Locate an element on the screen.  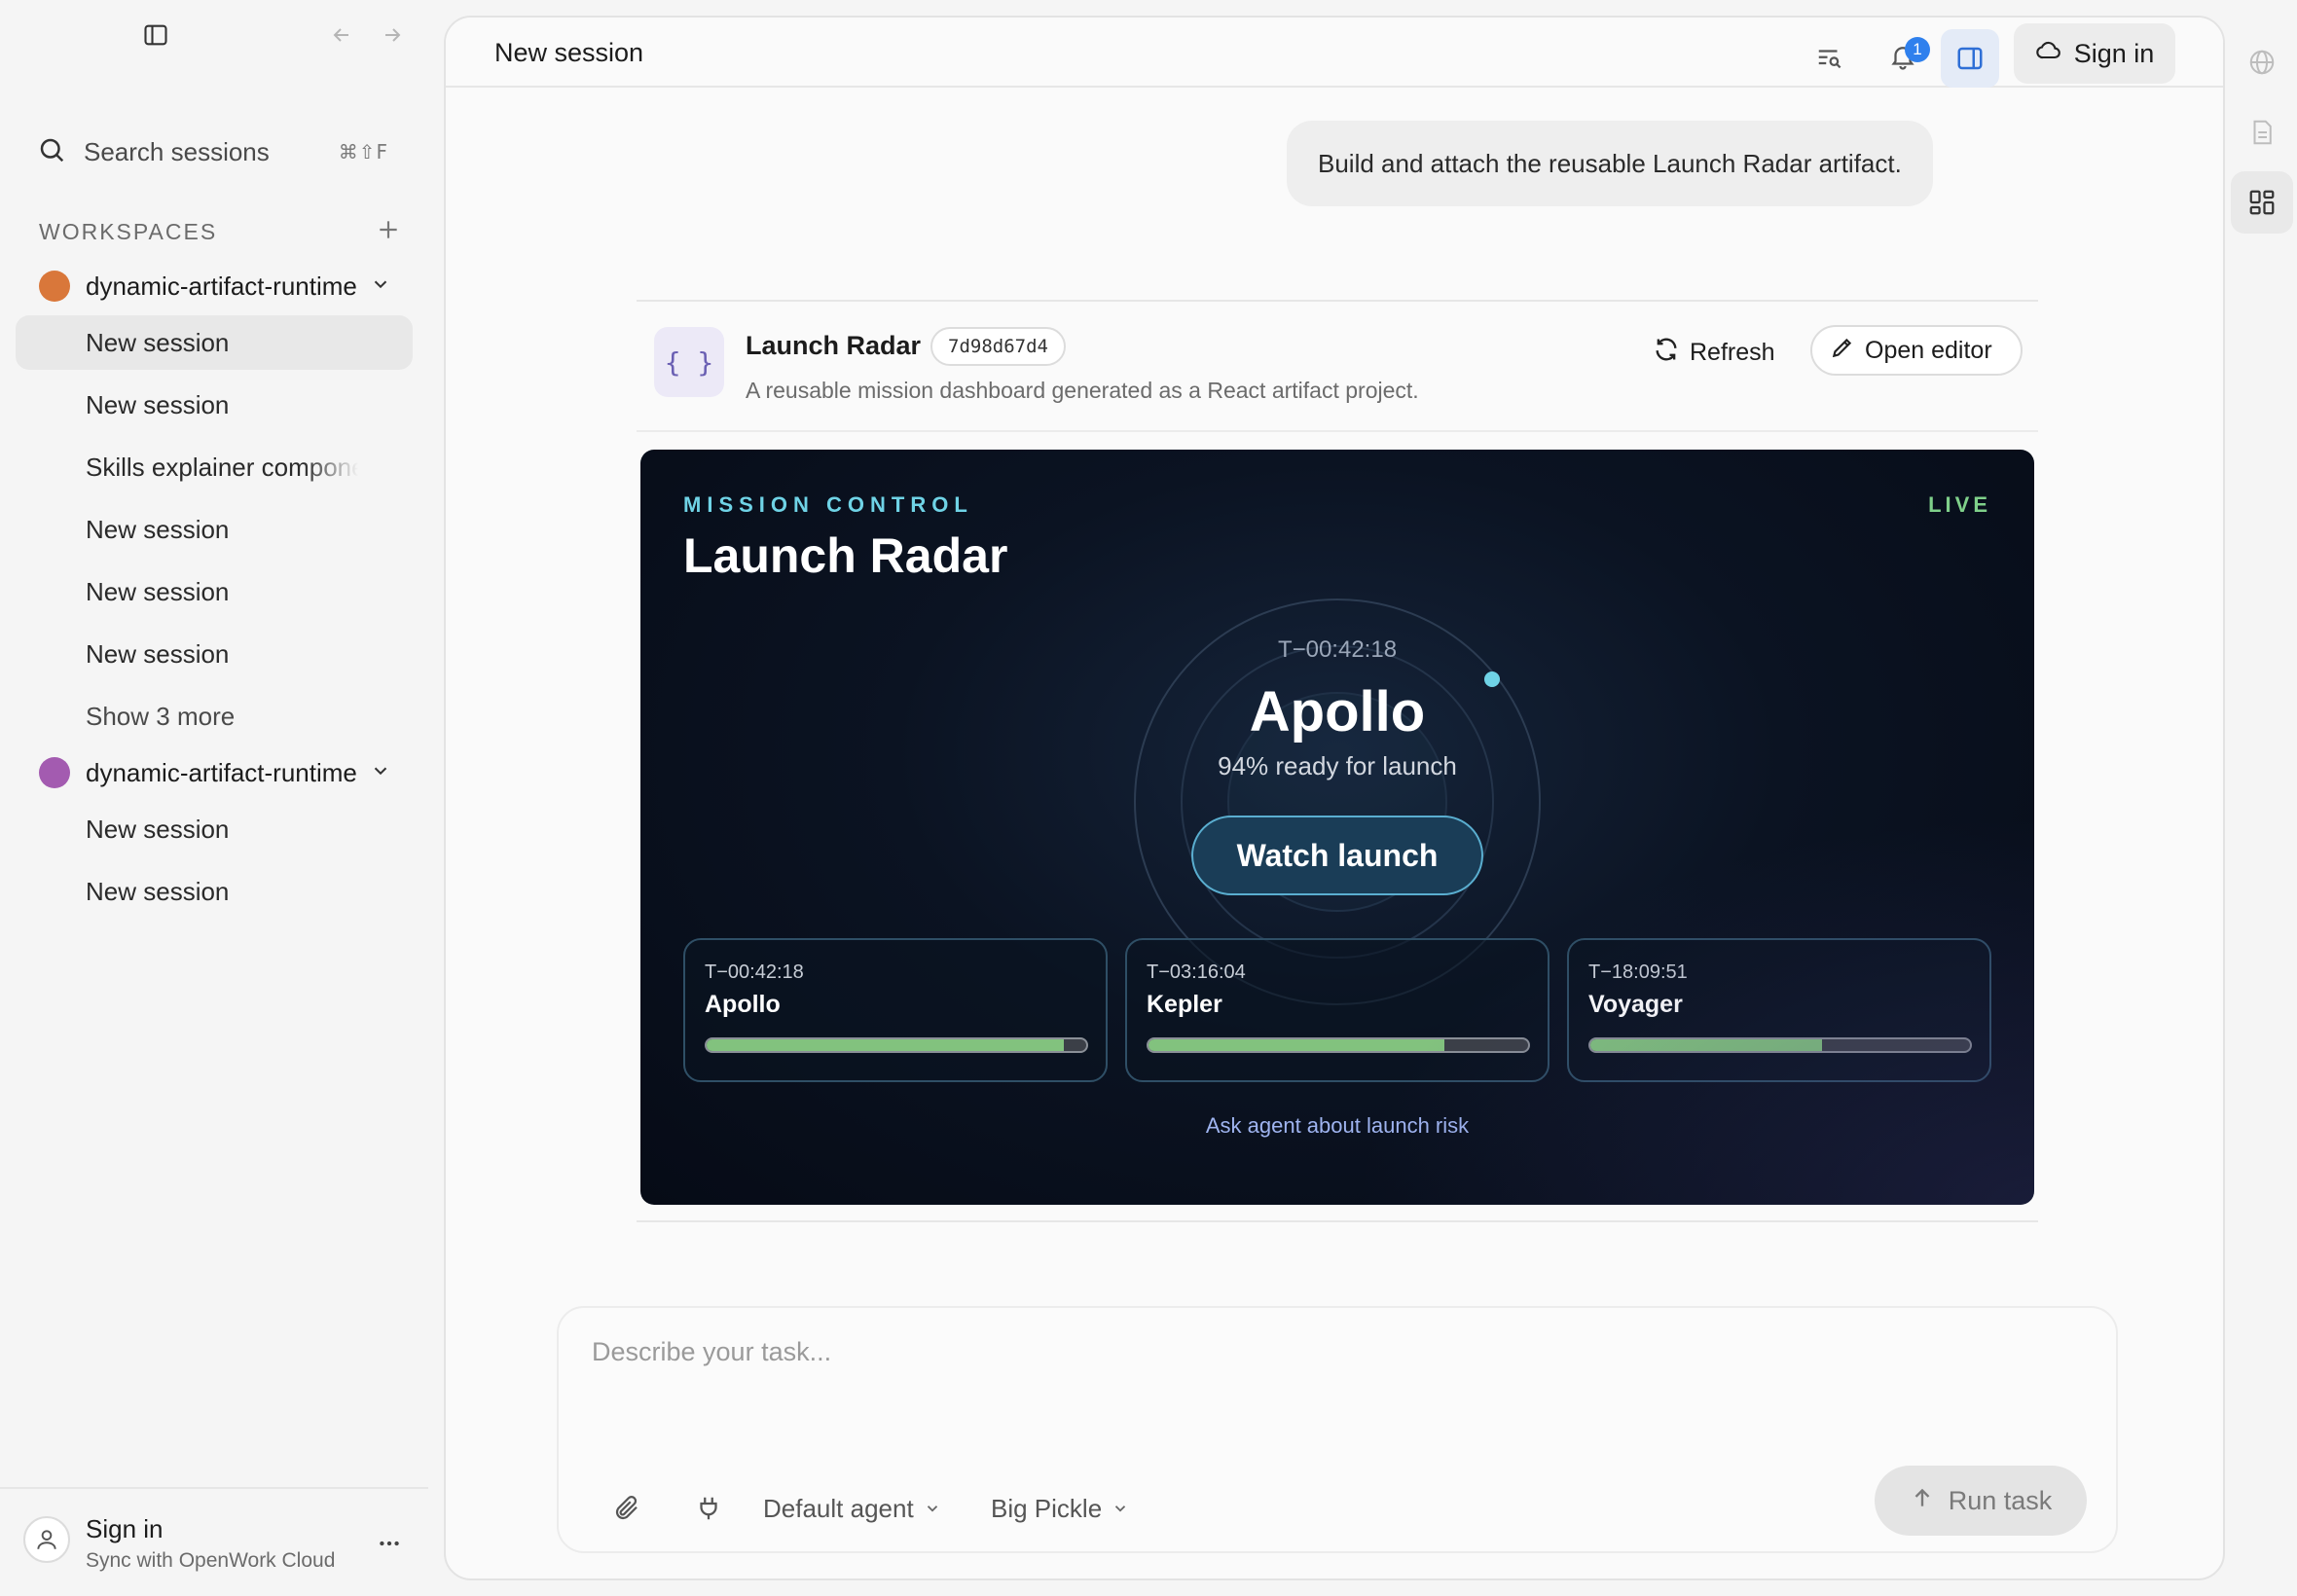
open-editor-label: Open editor is located at coordinates (1928, 350).